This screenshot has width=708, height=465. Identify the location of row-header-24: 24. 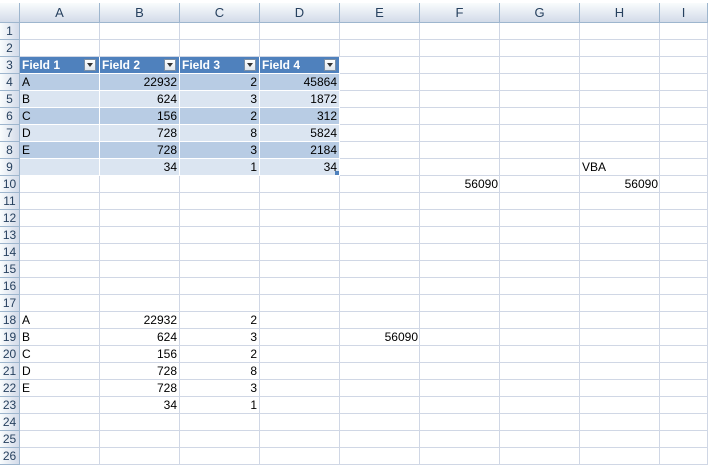
(10, 422).